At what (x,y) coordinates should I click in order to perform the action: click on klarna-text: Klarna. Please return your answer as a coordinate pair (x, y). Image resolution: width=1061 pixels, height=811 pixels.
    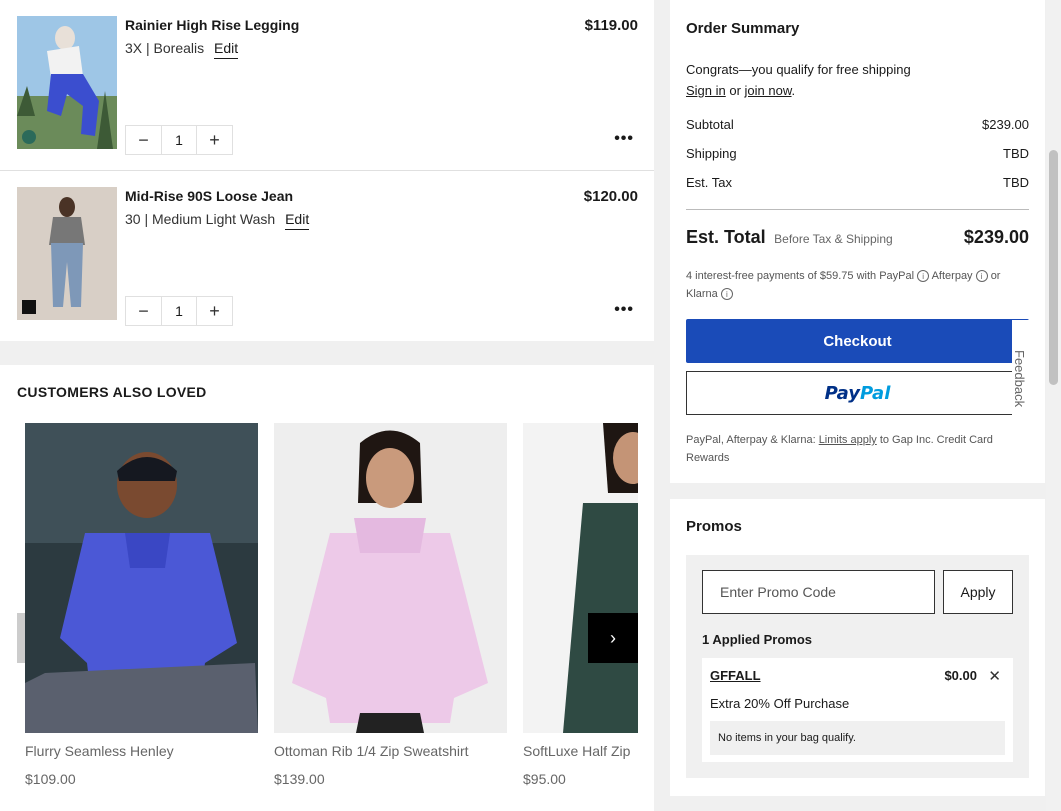
    Looking at the image, I should click on (702, 294).